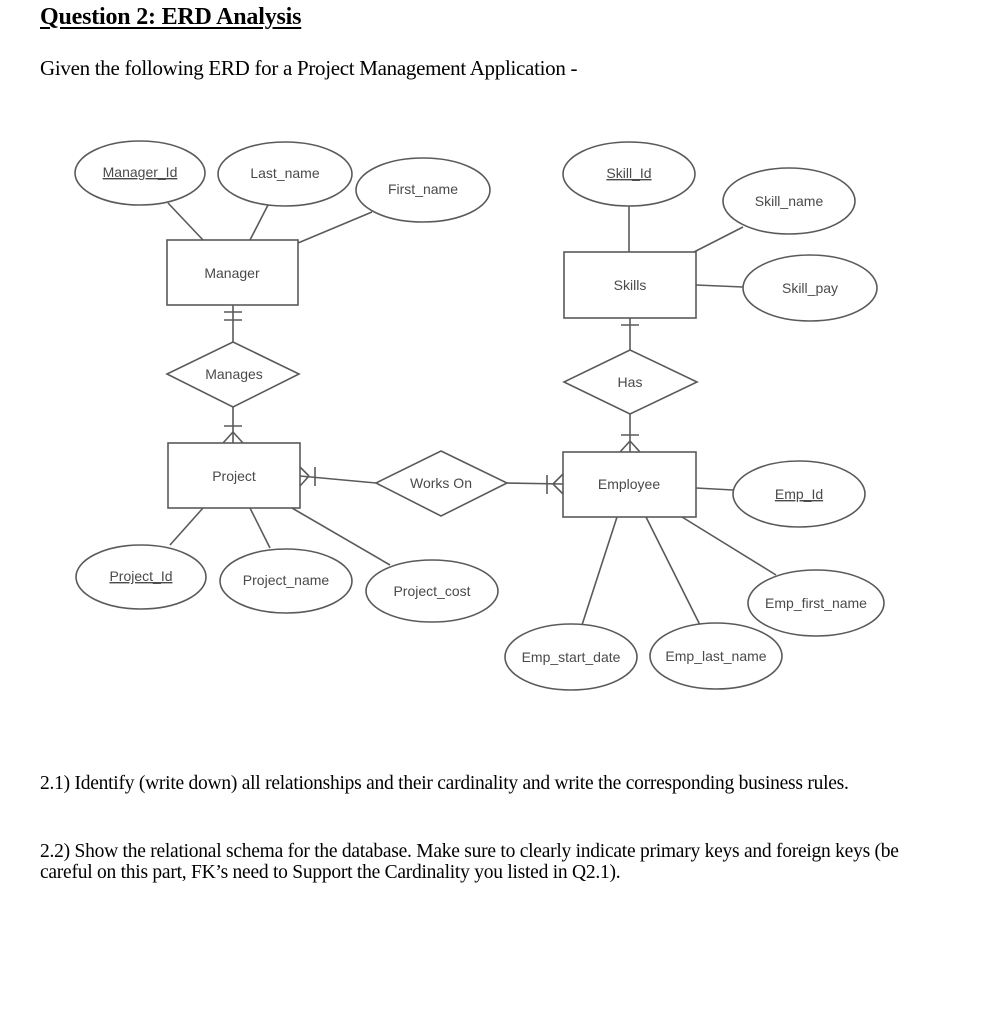 This screenshot has width=1006, height=1024. I want to click on connector-project-id, so click(186, 526).